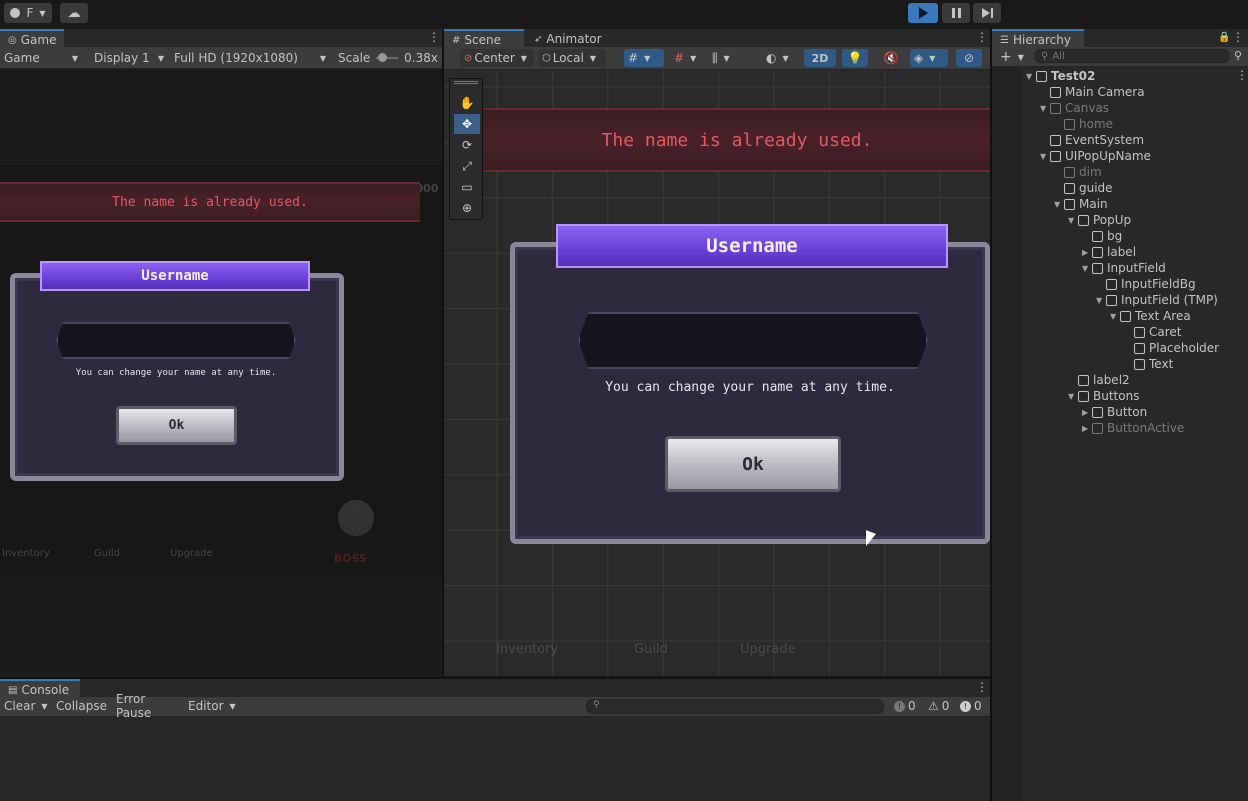 The height and width of the screenshot is (801, 1248). Describe the element at coordinates (571, 39) in the screenshot. I see `tab-animator: ➶ Animator` at that location.